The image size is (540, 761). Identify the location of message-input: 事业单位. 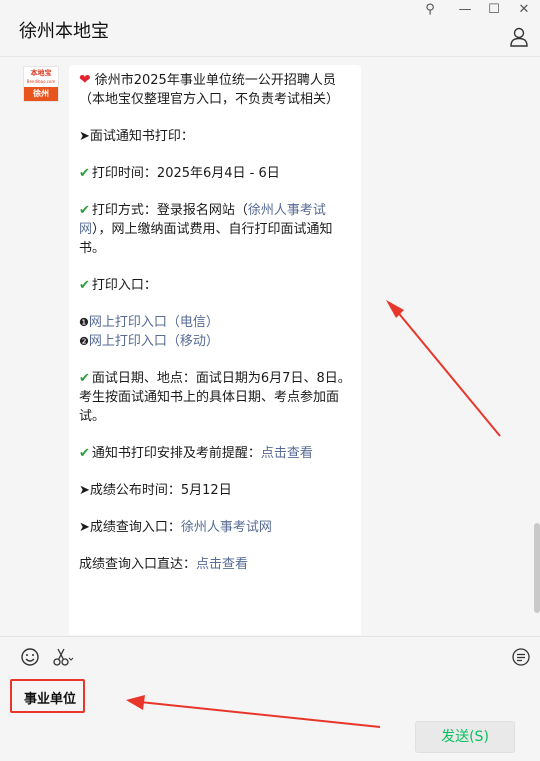
(47, 696).